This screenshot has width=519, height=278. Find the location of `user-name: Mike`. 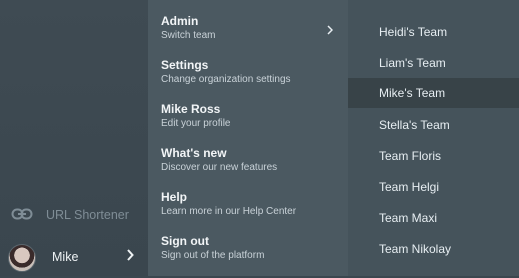

user-name: Mike is located at coordinates (65, 257).